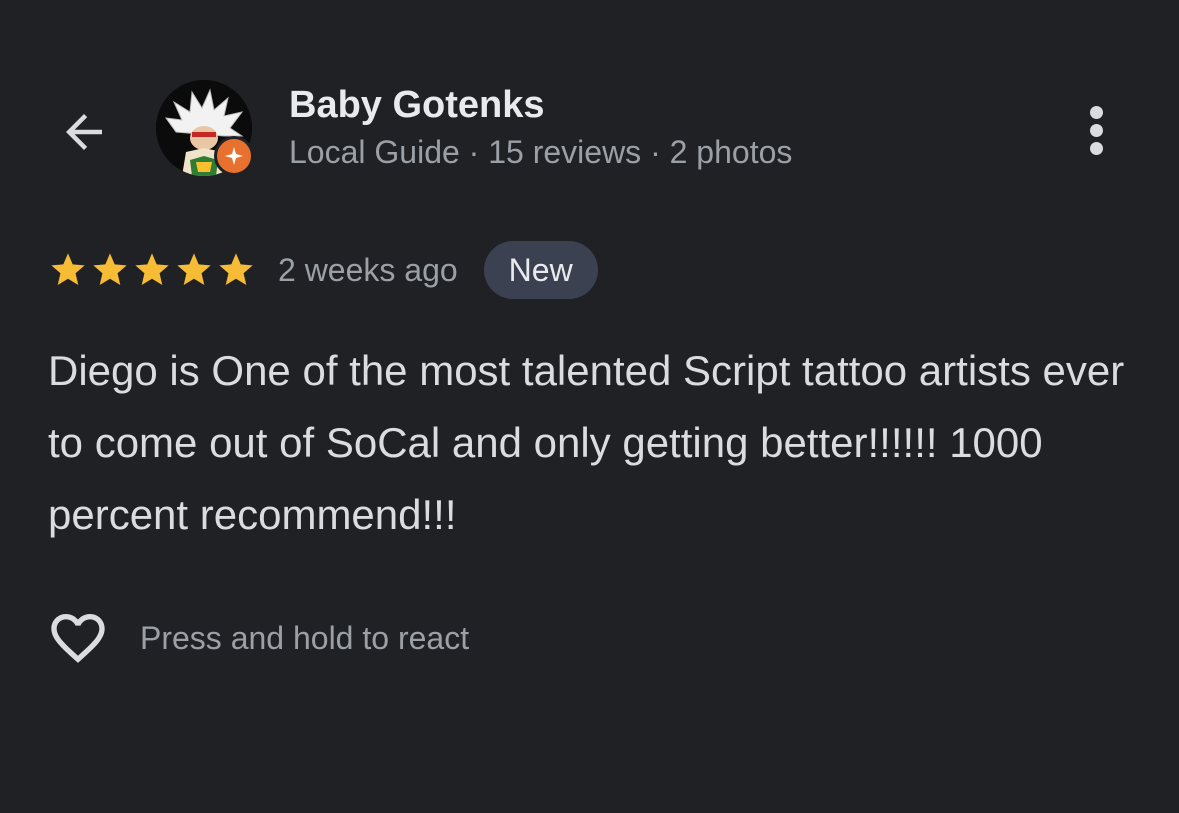  What do you see at coordinates (234, 156) in the screenshot?
I see `local-guide-badge-icon` at bounding box center [234, 156].